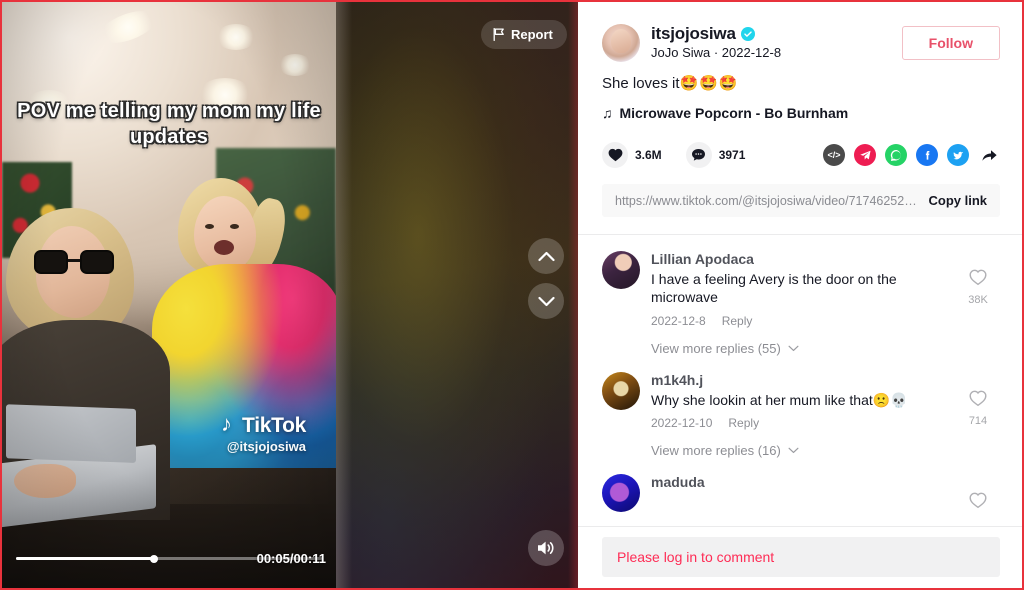 Image resolution: width=1024 pixels, height=590 pixels. I want to click on tiktok-watermark: TikTok @itsjojosiwa, so click(263, 432).